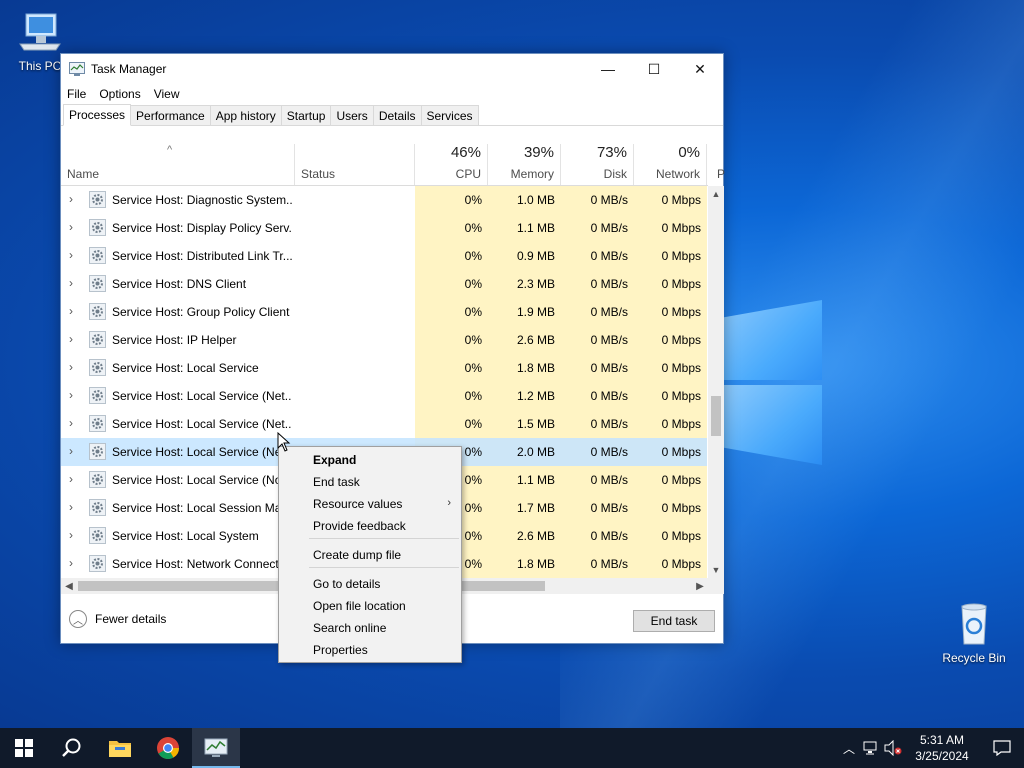 The image size is (1024, 768). I want to click on process-name: Service Host: DNS Client, so click(179, 284).